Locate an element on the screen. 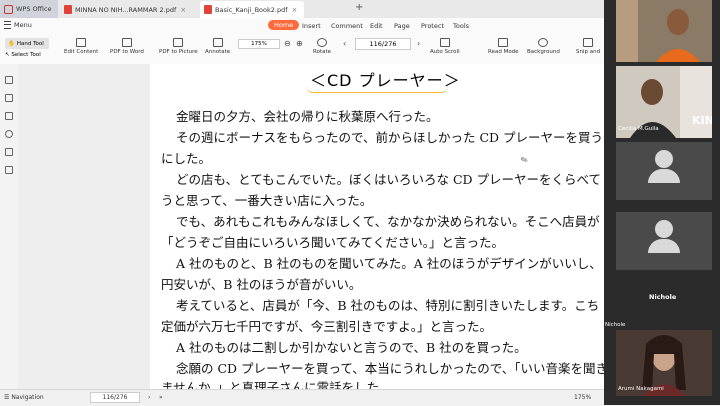  participant-tile-cecilia: Cecilia M.Gulla KINI is located at coordinates (664, 102).